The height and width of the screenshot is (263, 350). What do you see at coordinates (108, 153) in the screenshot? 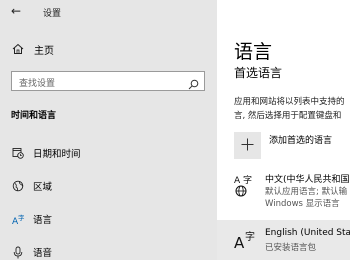
I see `sidebar-item-date-time: 日期和时间` at bounding box center [108, 153].